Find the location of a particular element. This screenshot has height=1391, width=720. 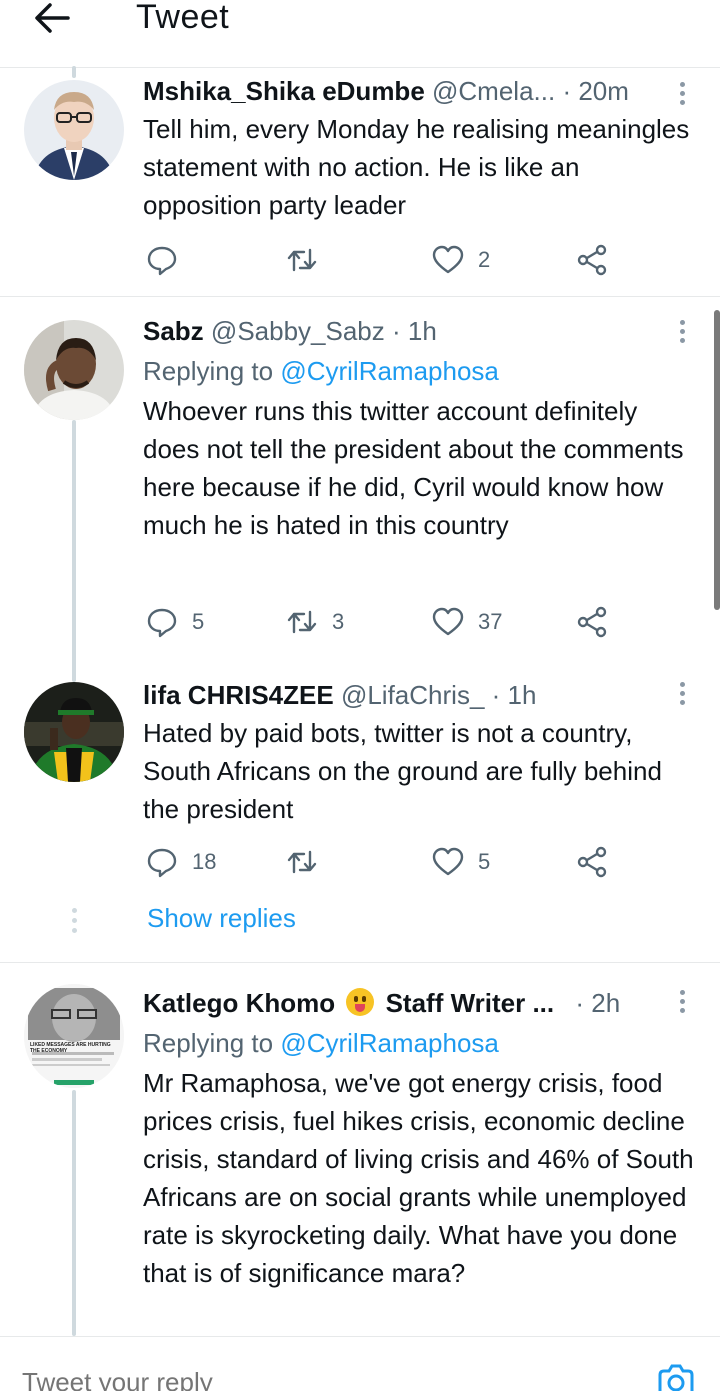

retweet-count: 3 is located at coordinates (338, 621).